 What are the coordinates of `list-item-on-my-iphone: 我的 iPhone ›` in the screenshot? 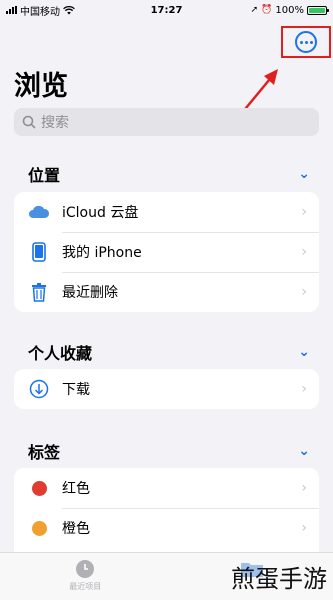 It's located at (166, 252).